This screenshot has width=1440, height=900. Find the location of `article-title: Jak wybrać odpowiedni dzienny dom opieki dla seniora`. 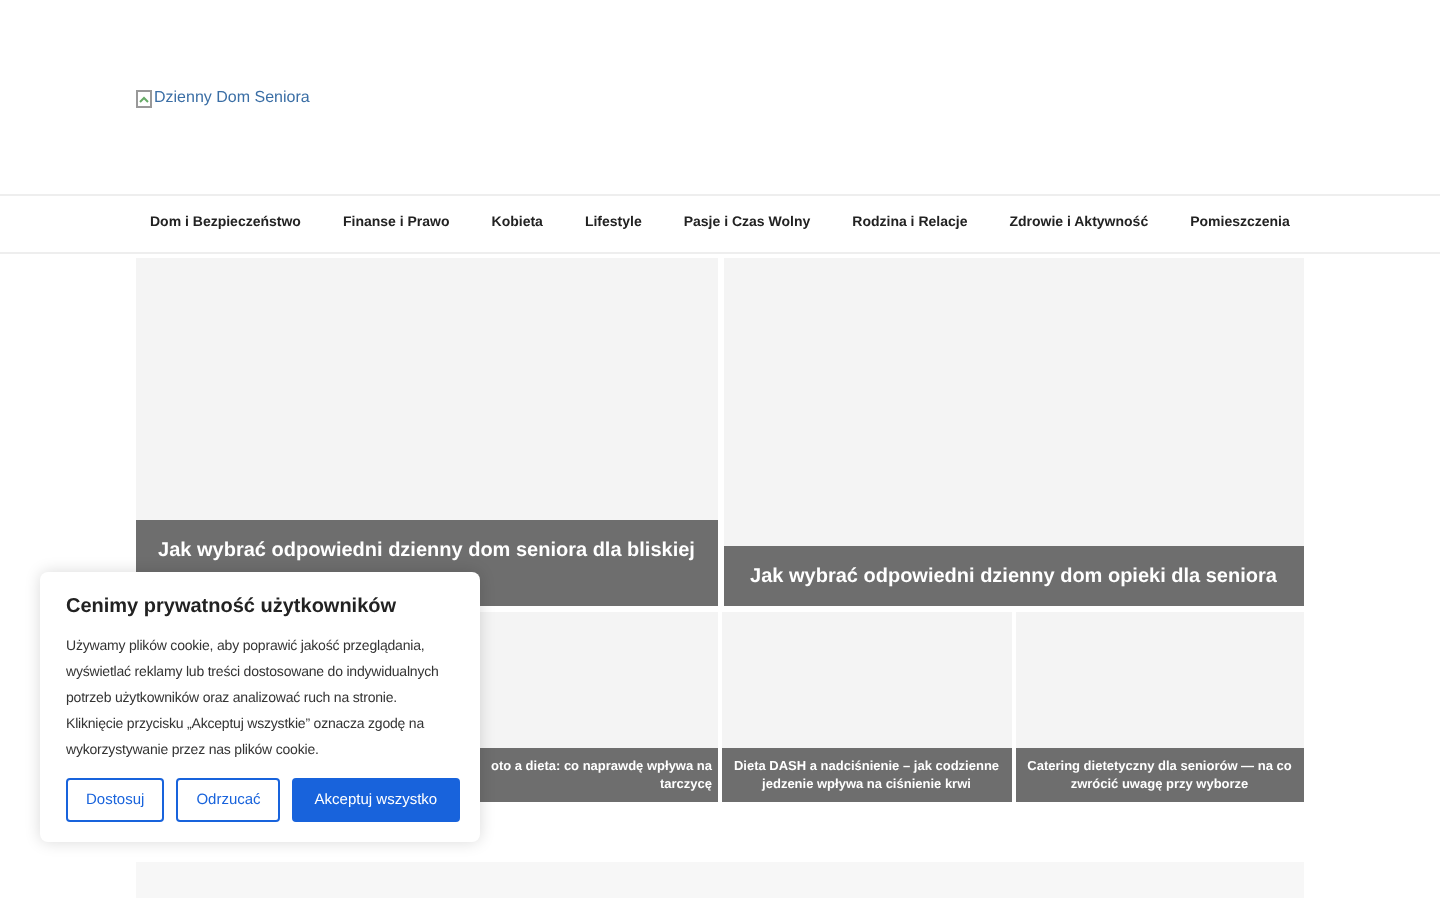

article-title: Jak wybrać odpowiedni dzienny dom opieki dla seniora is located at coordinates (1013, 576).